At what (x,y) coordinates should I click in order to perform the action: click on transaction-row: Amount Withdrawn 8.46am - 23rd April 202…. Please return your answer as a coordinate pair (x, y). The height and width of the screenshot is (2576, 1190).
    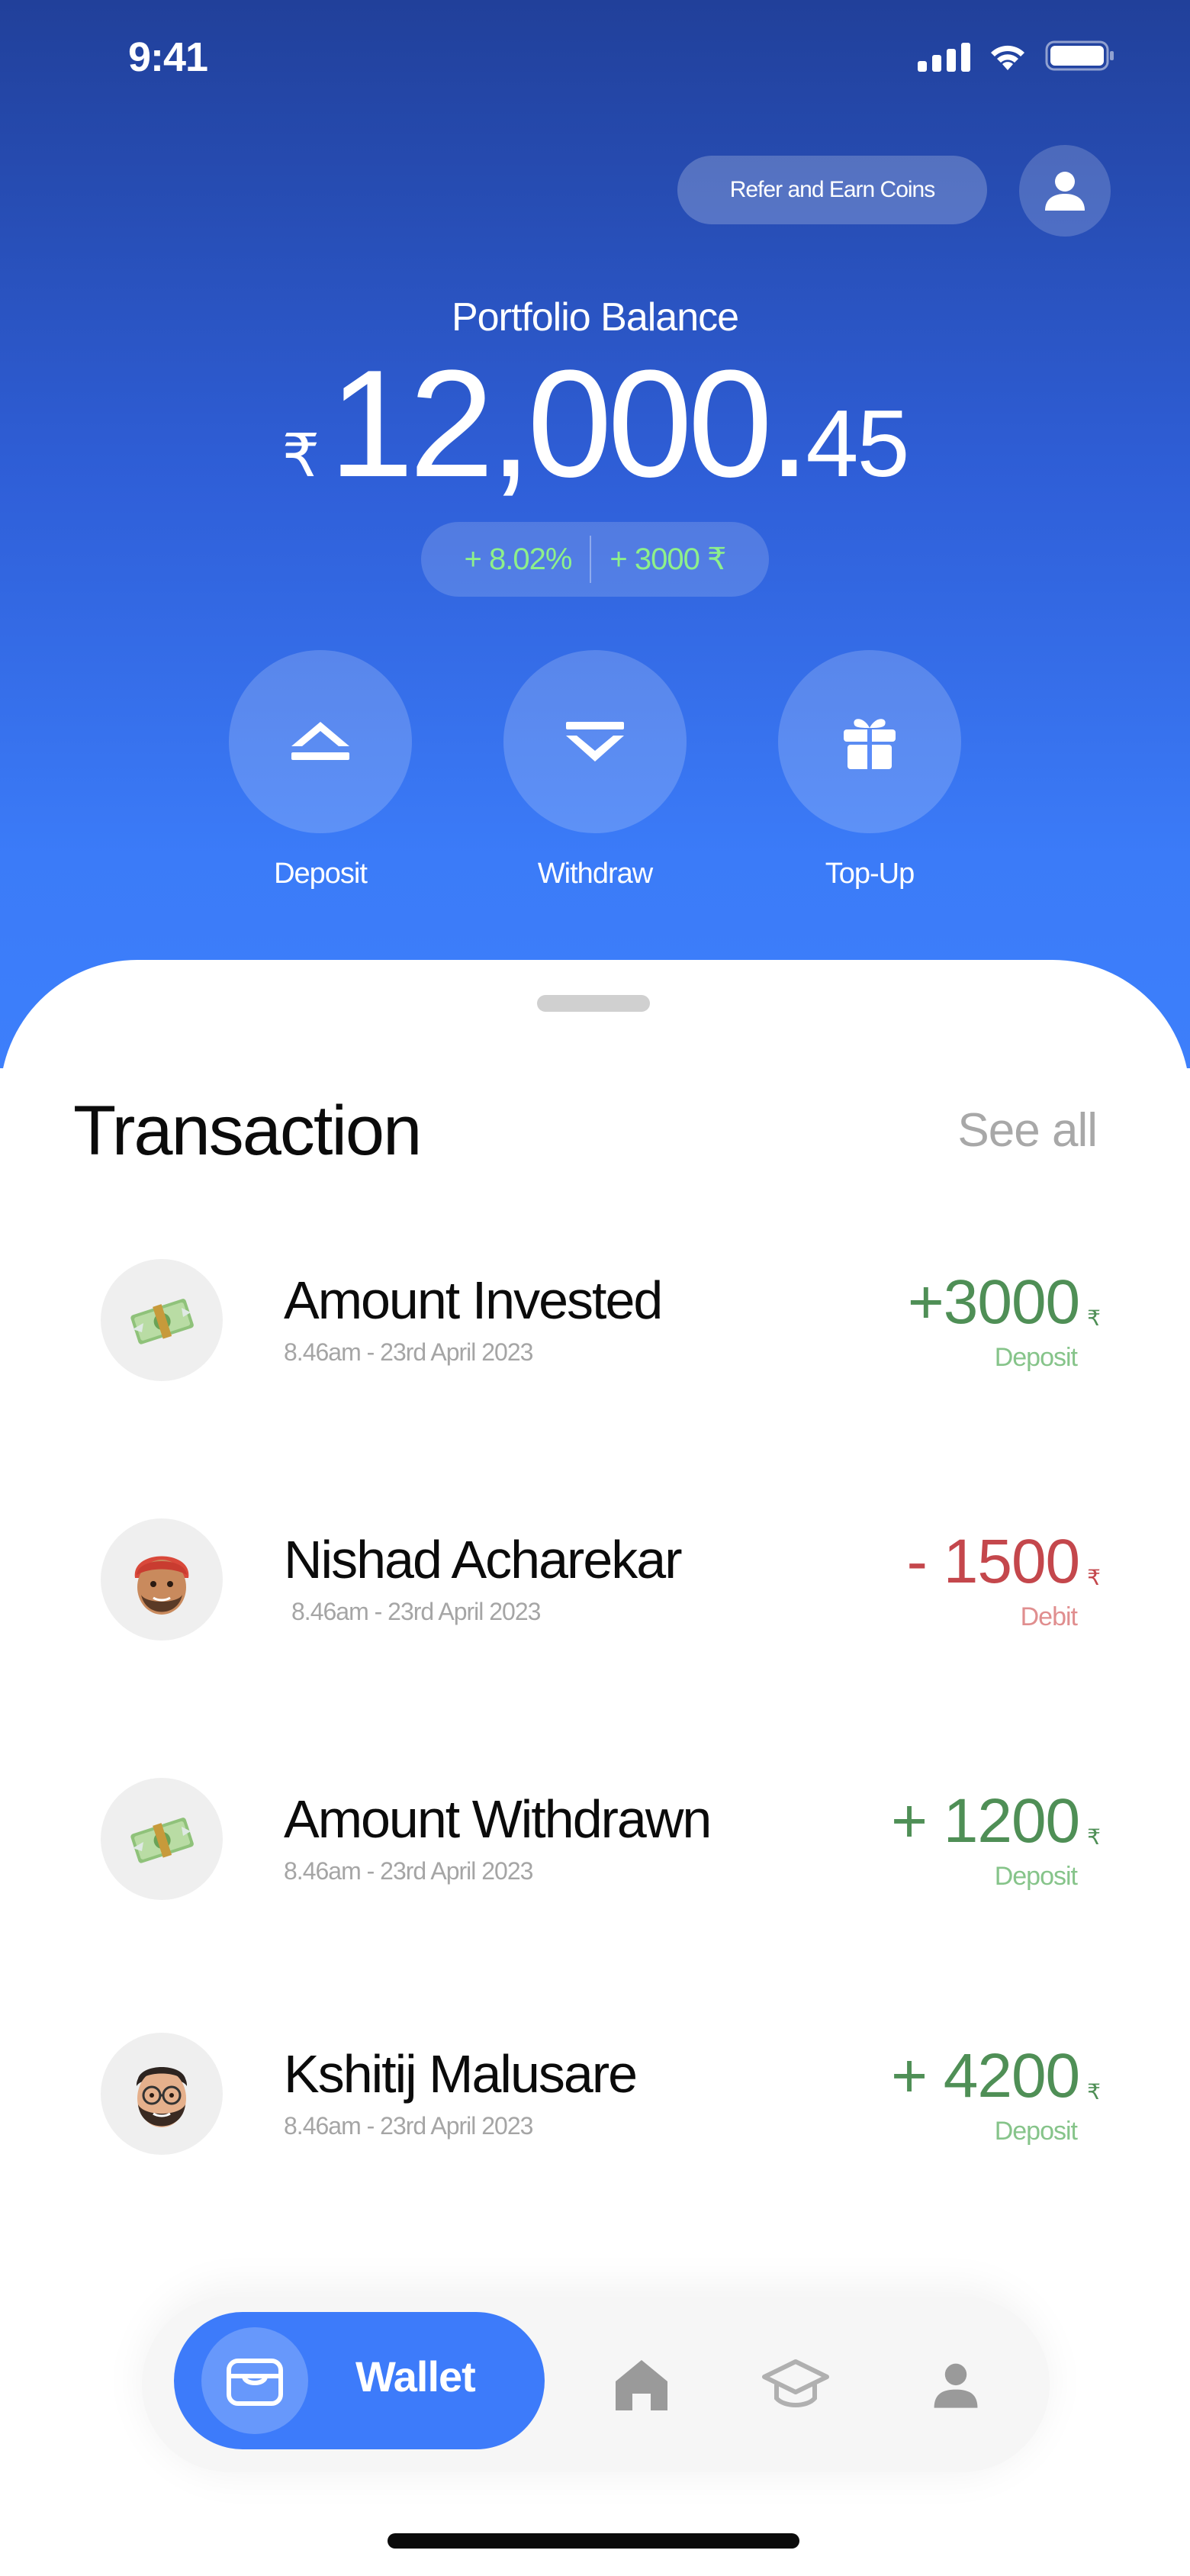
    Looking at the image, I should click on (601, 1843).